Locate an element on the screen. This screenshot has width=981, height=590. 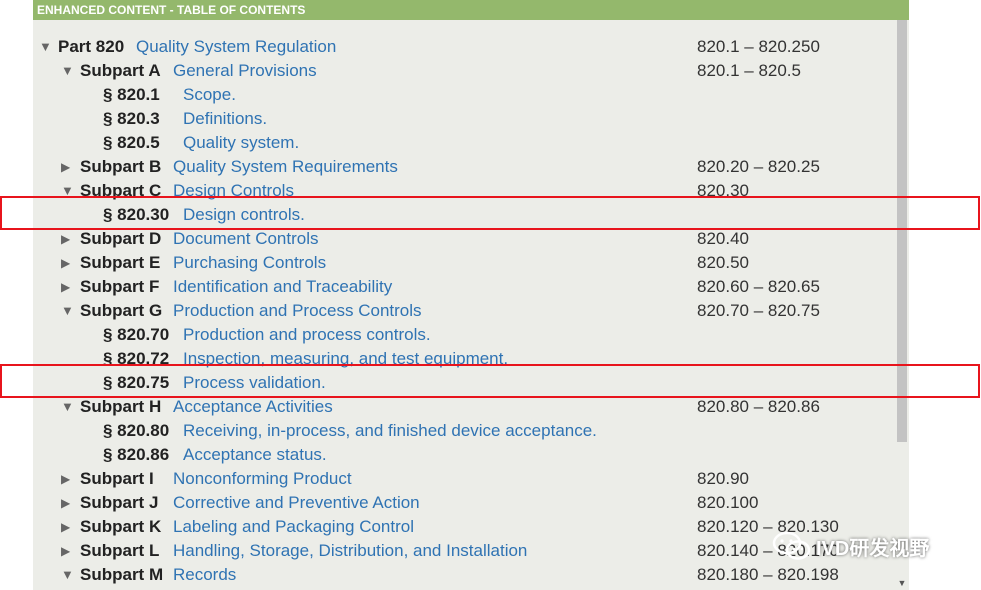
toc-section-row: § 820.5 Quality system. is located at coordinates (463, 143).